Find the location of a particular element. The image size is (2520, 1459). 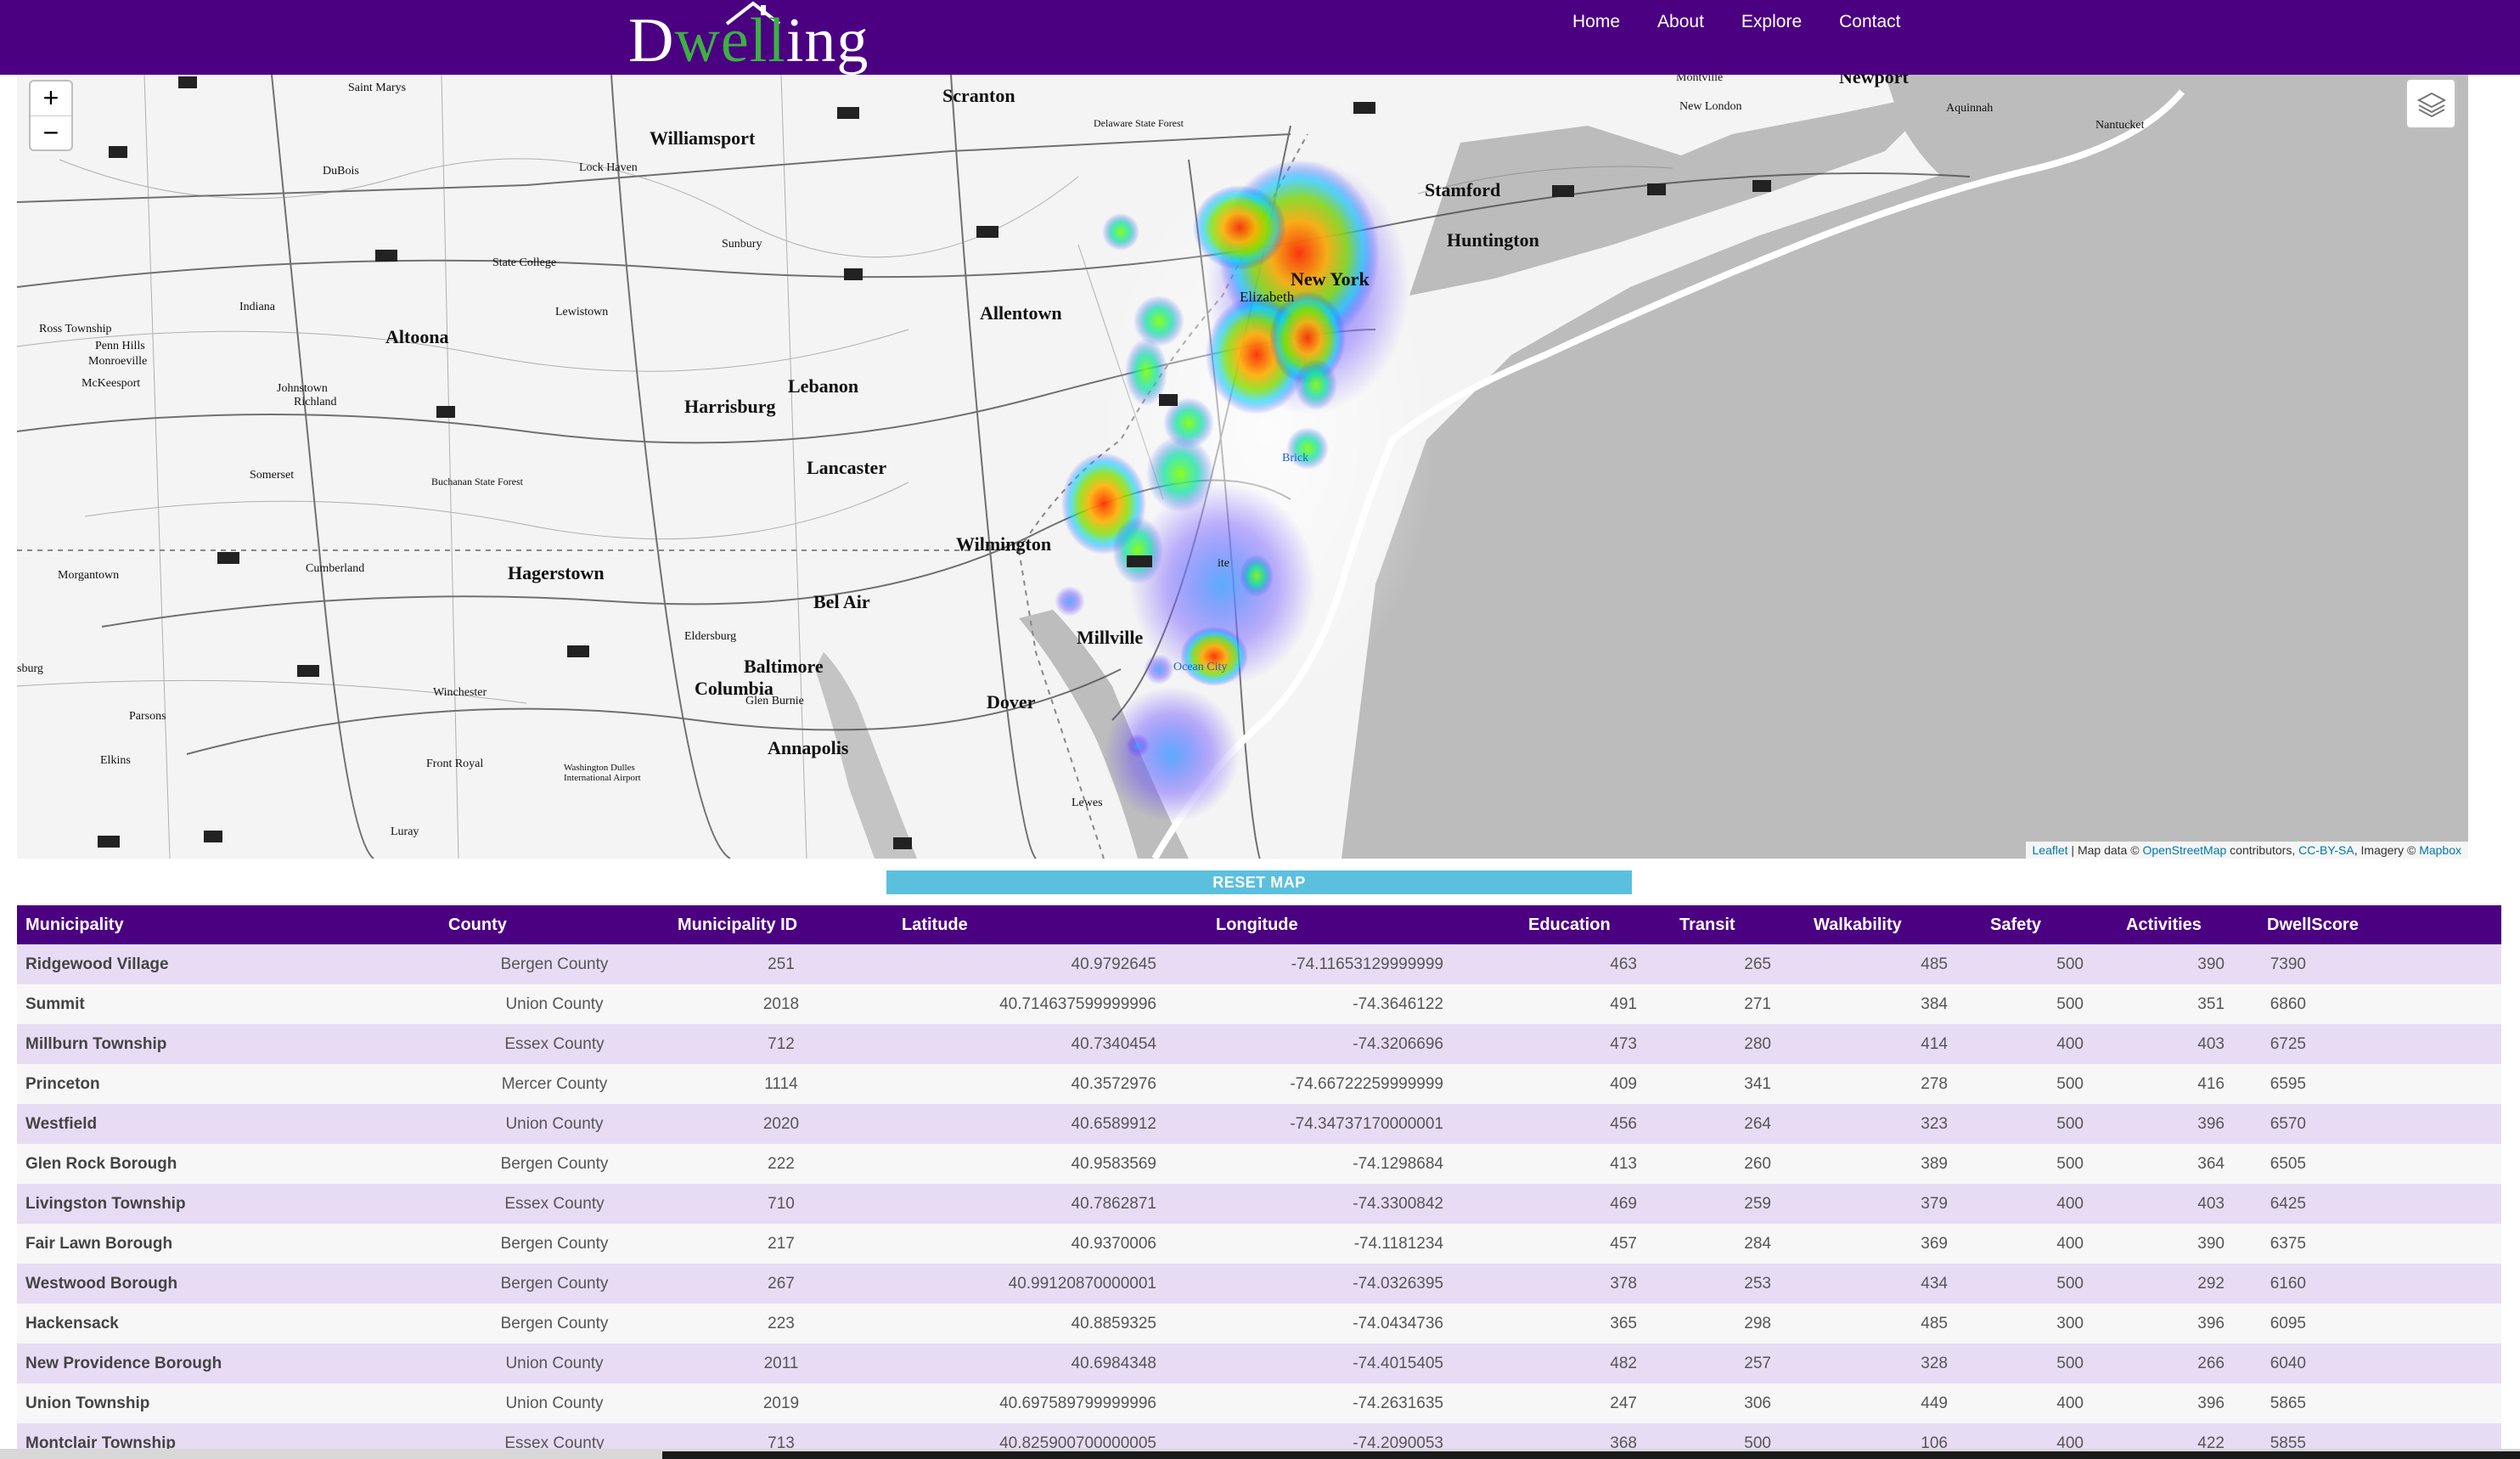

layers-icon is located at coordinates (2432, 105).